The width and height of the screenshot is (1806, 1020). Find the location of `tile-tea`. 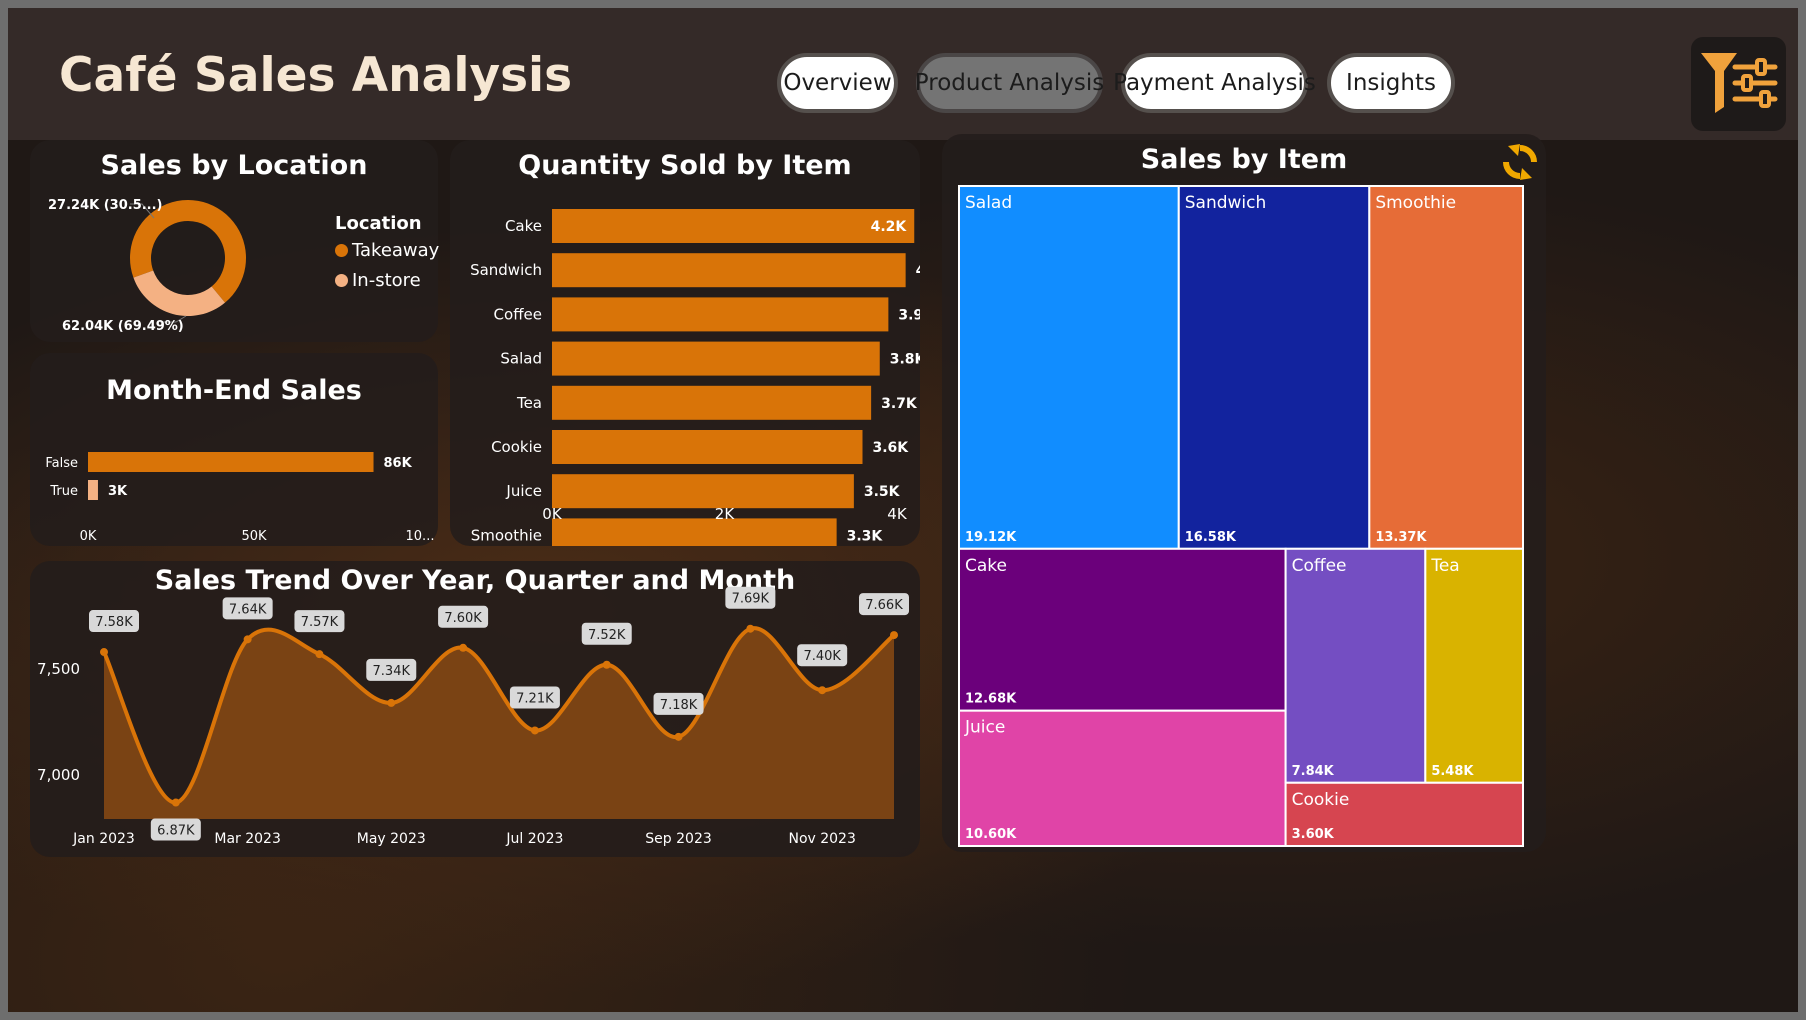

tile-tea is located at coordinates (1474, 665).